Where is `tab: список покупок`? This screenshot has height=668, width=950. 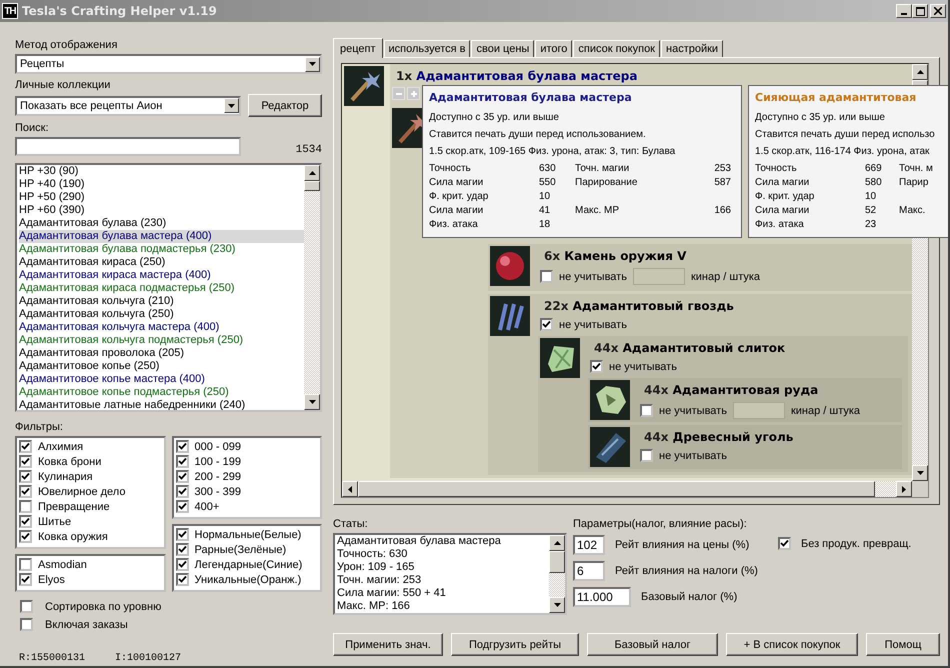
tab: список покупок is located at coordinates (616, 48).